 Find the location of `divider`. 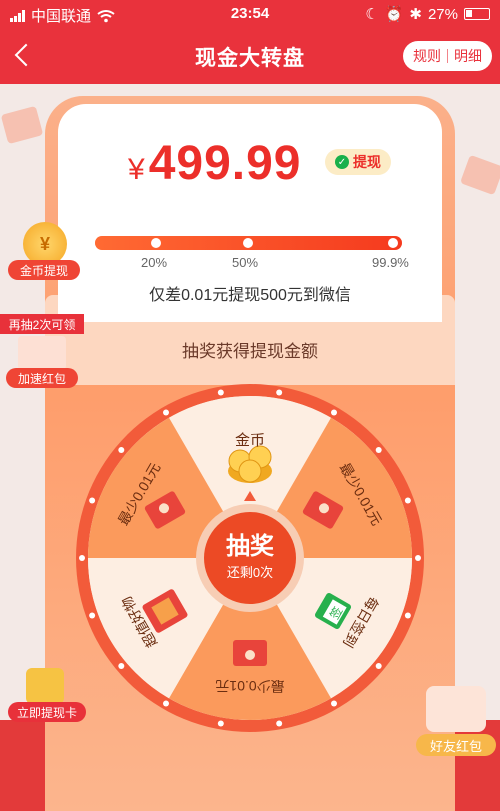

divider is located at coordinates (447, 56).